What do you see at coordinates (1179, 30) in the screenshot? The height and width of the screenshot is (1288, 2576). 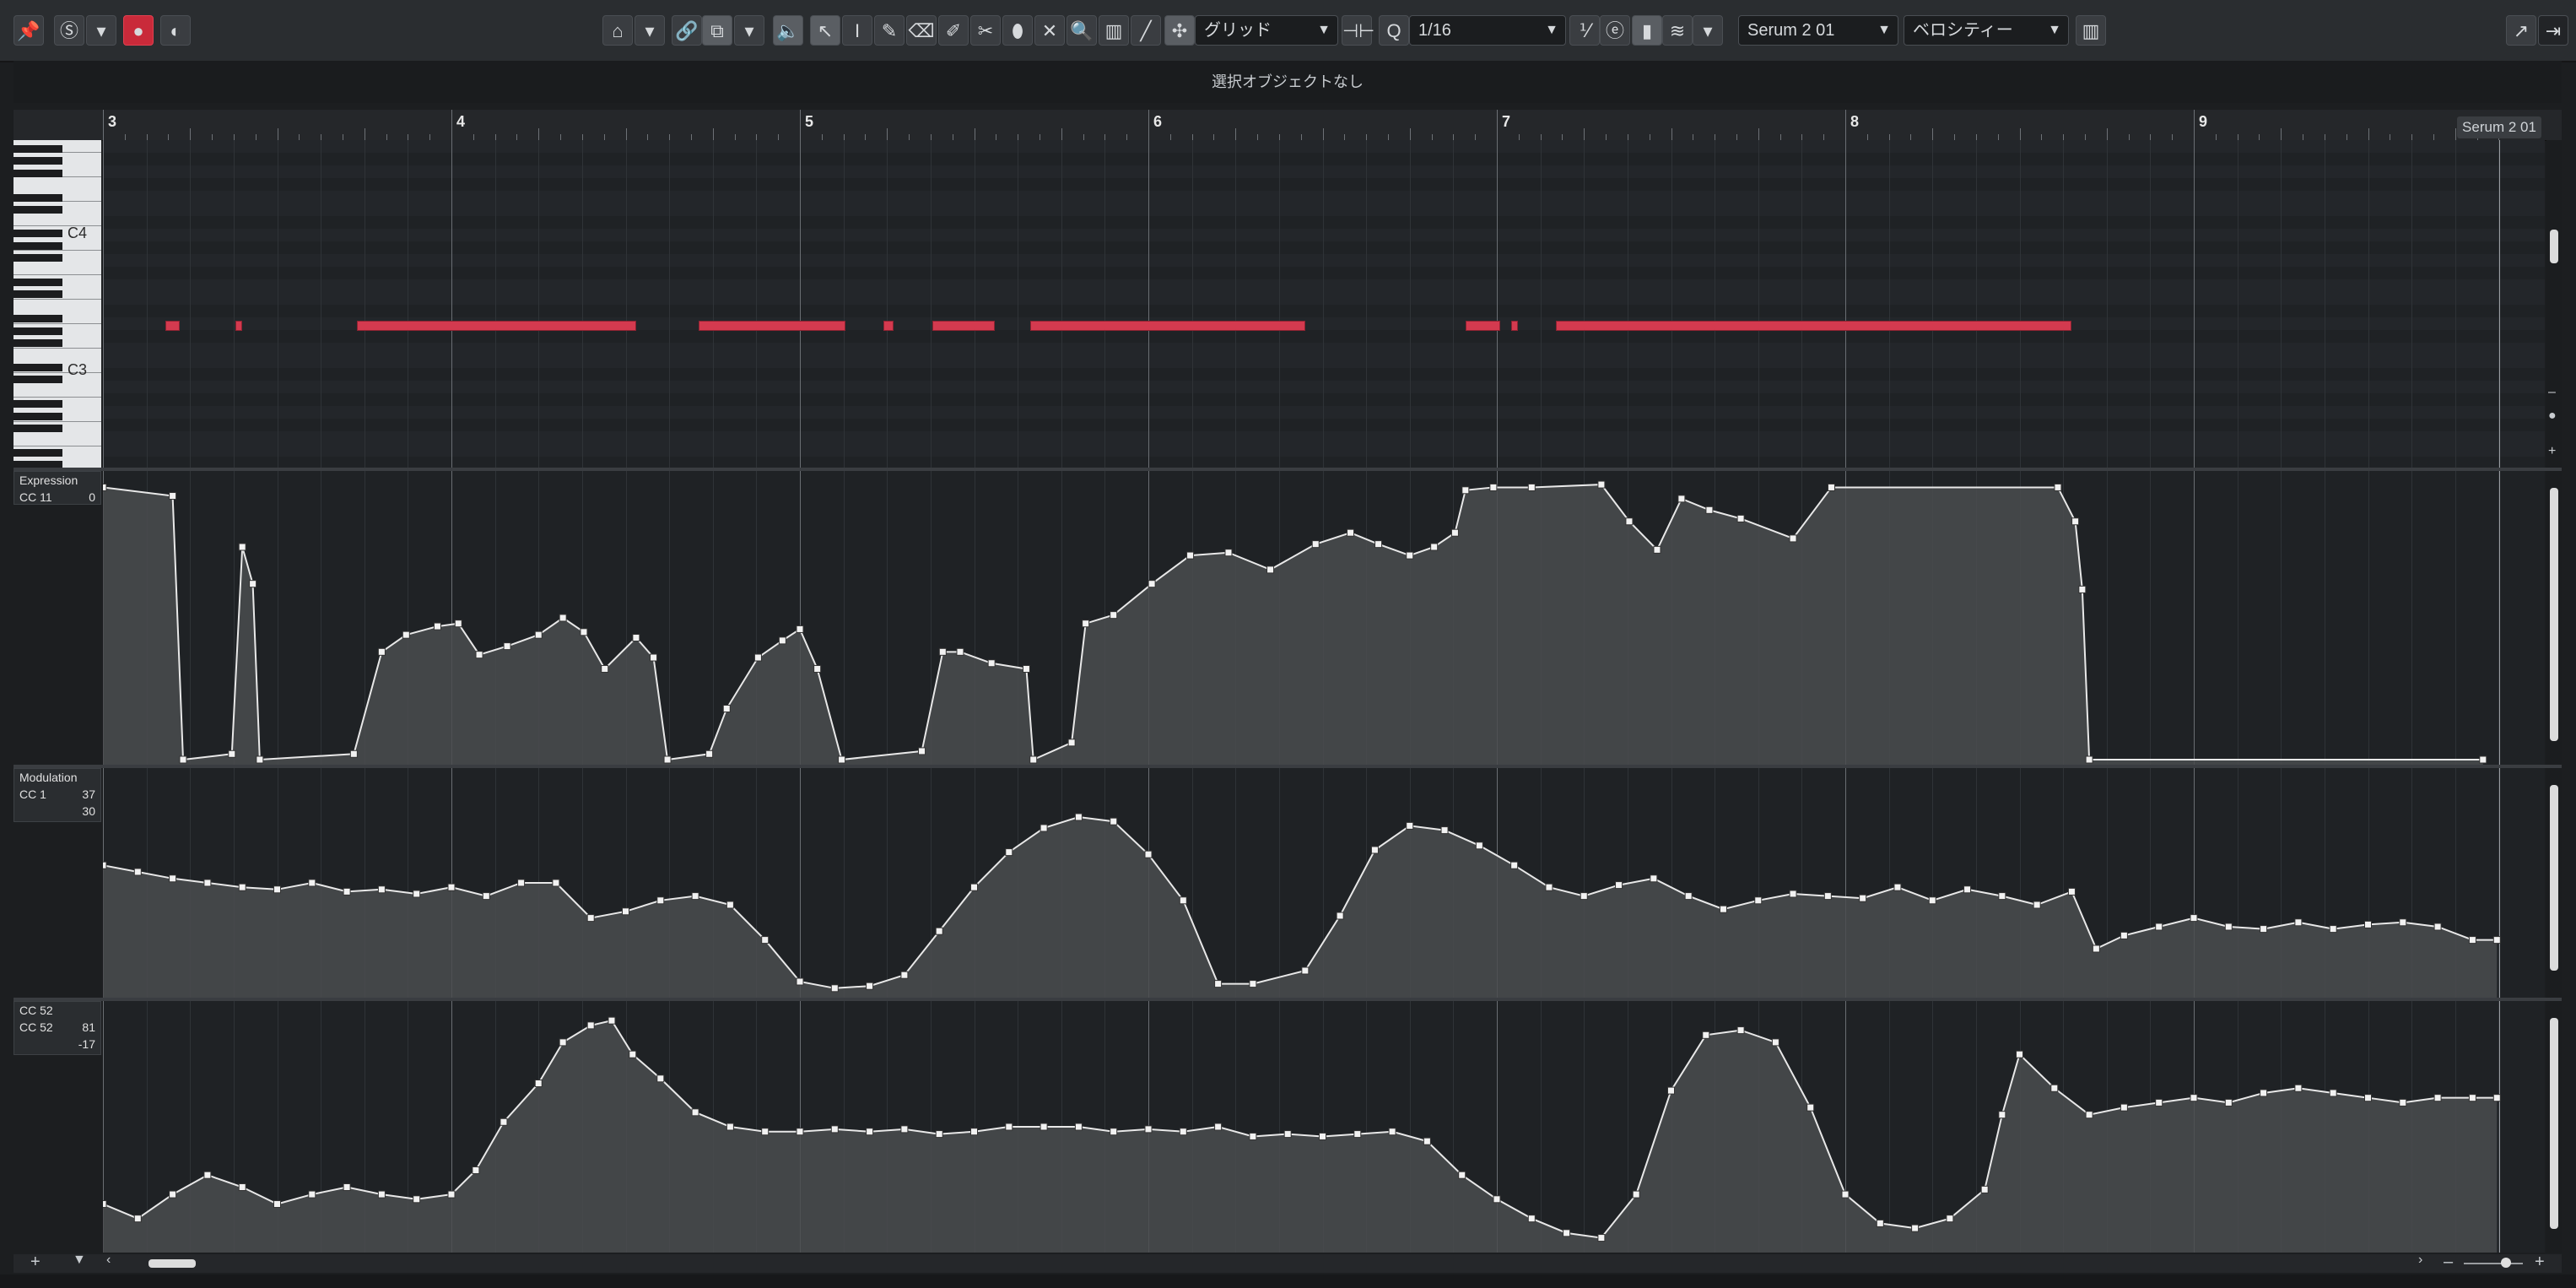 I see `snap-icon: ✣` at bounding box center [1179, 30].